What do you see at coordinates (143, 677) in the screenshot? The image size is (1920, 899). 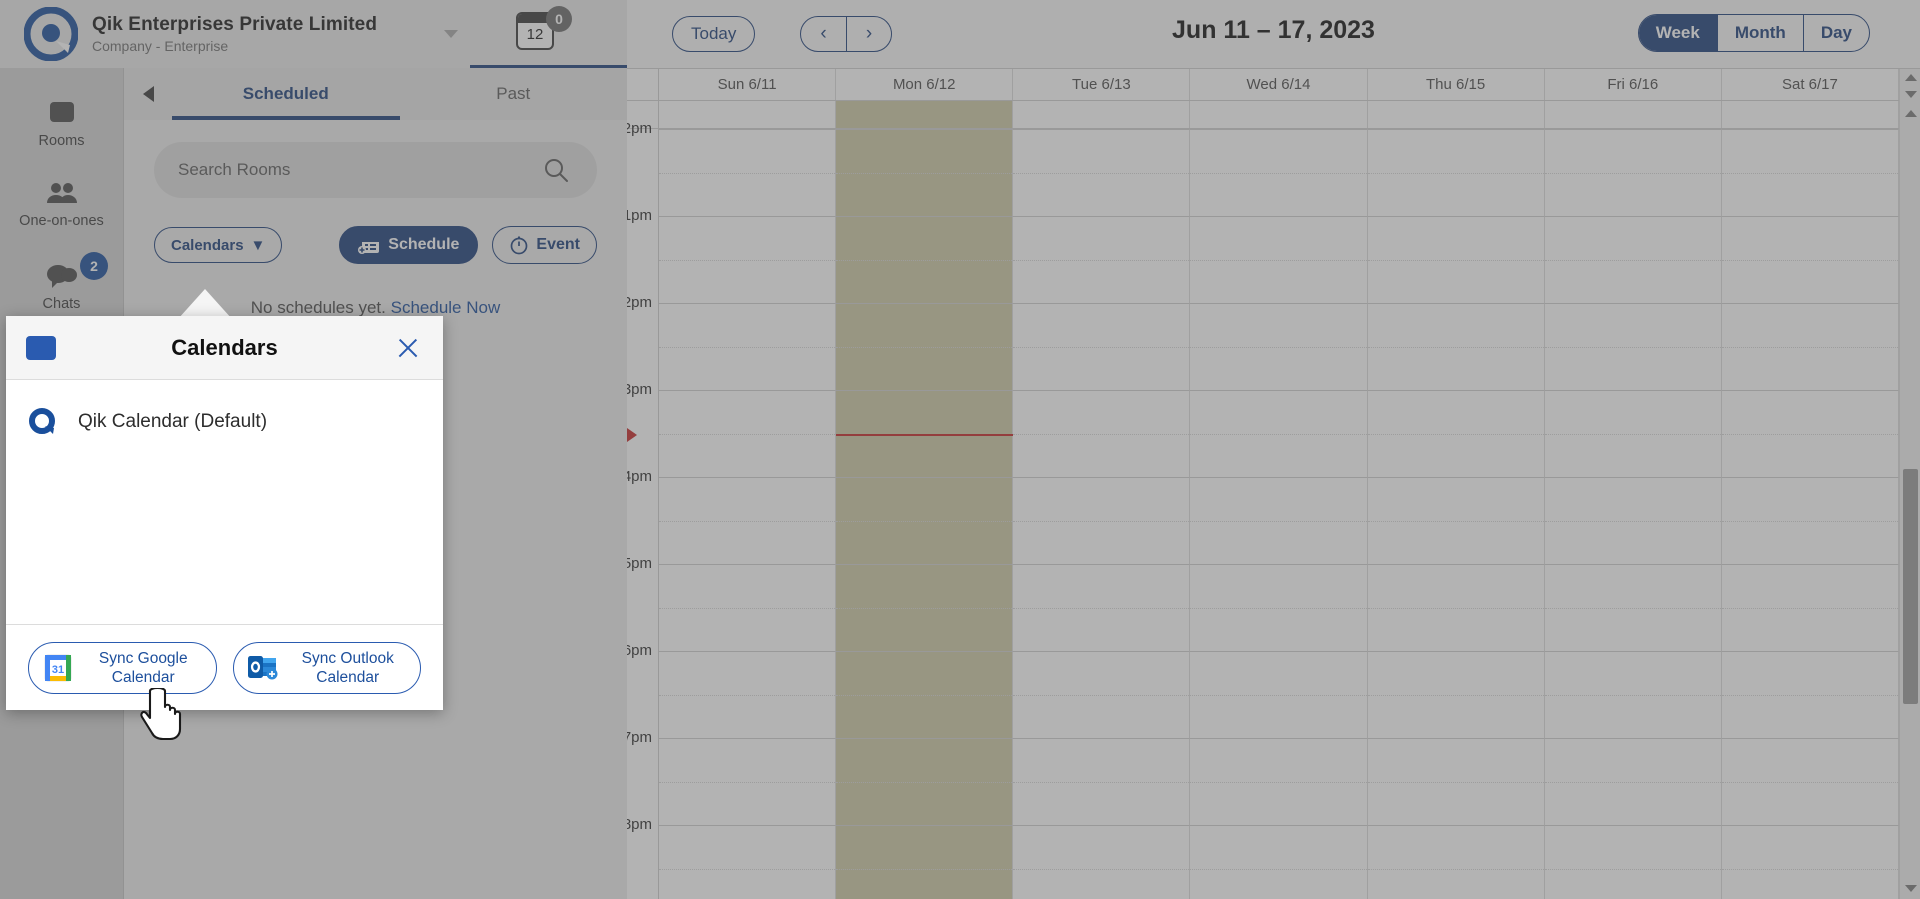 I see `sync-google-label-line2: Calendar` at bounding box center [143, 677].